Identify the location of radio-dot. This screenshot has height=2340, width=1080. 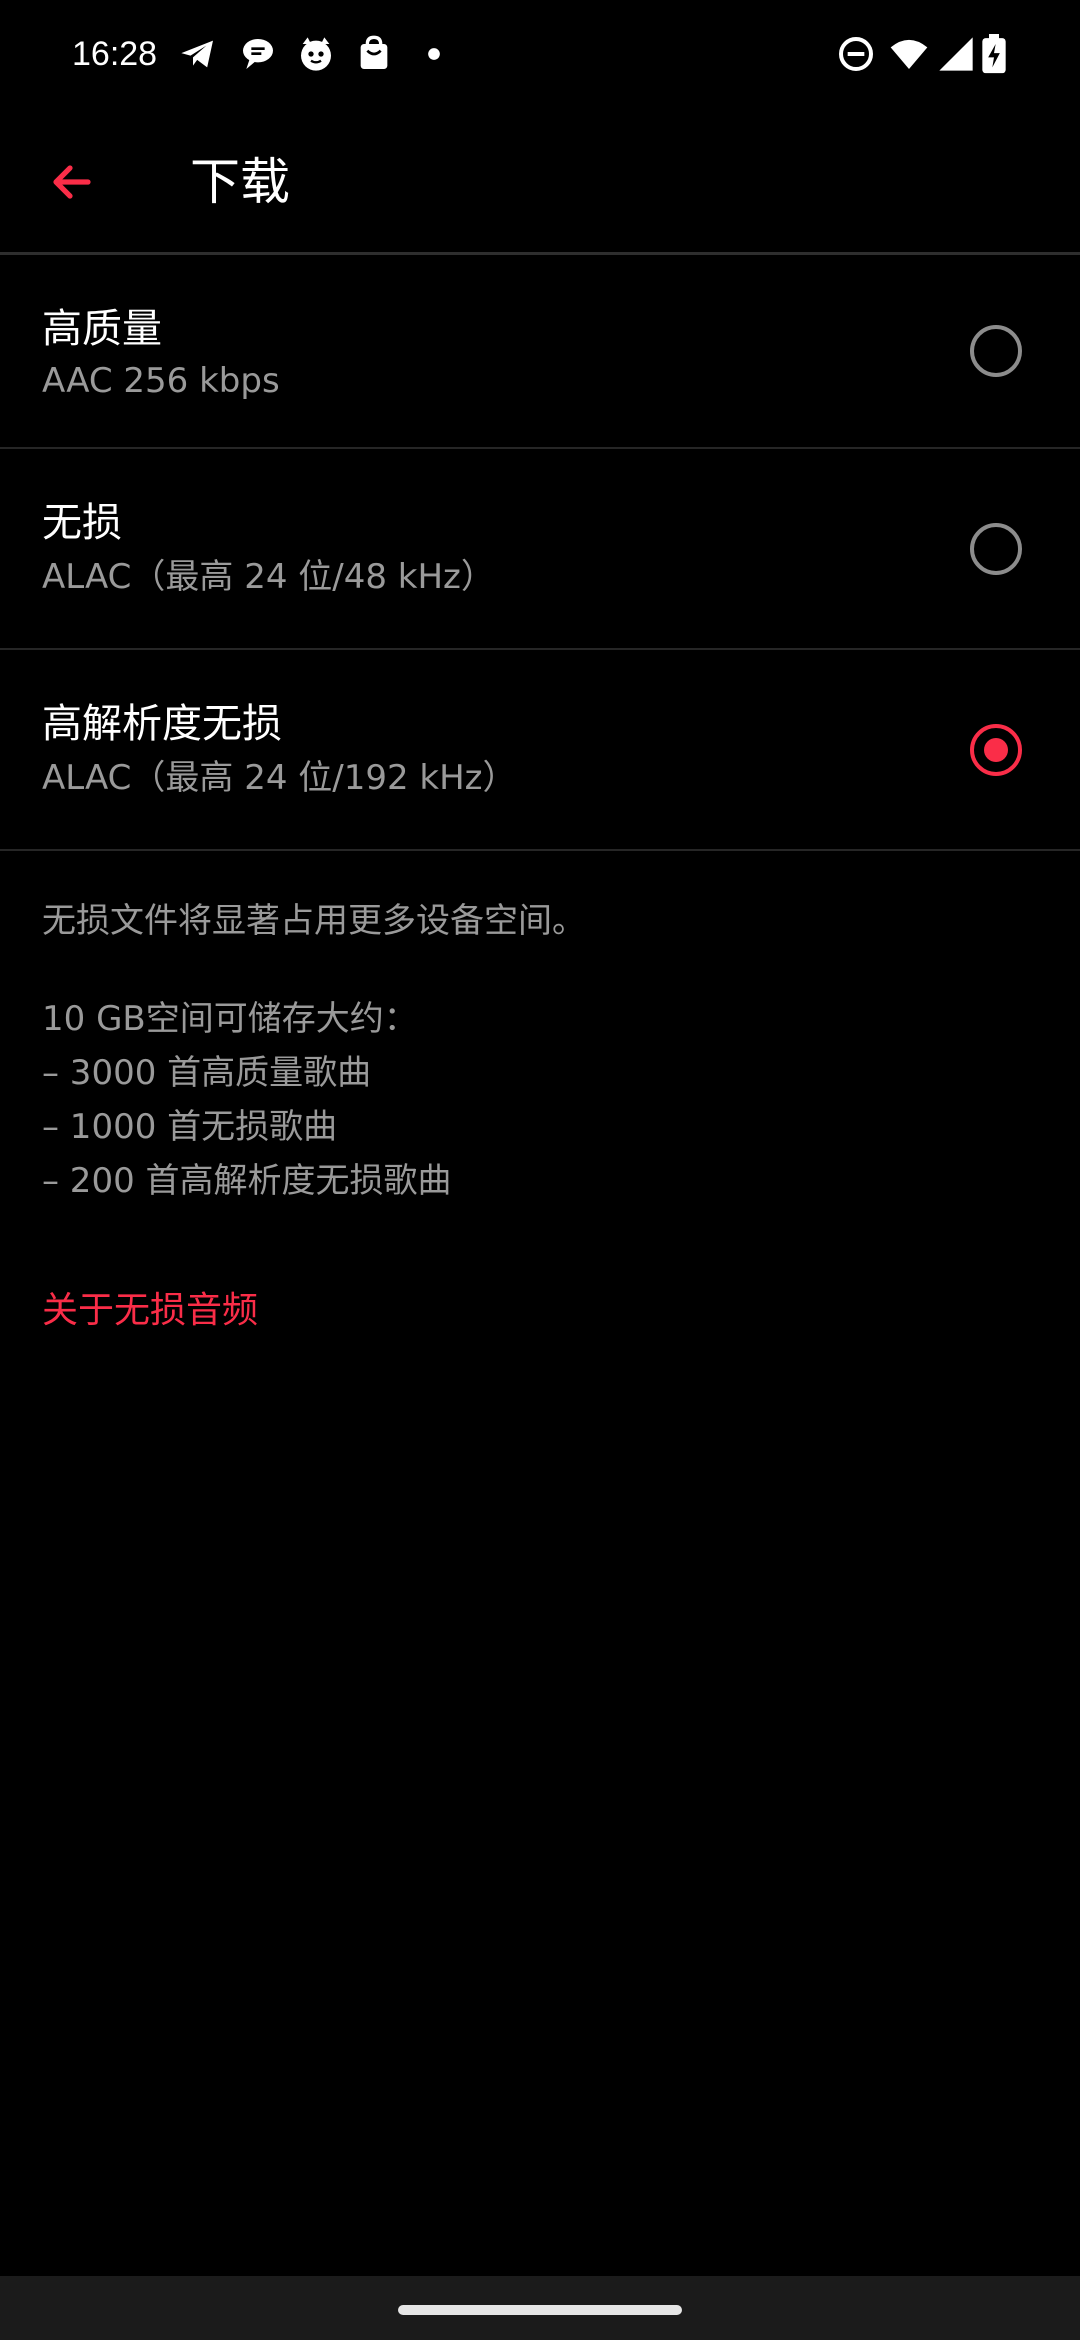
(996, 750).